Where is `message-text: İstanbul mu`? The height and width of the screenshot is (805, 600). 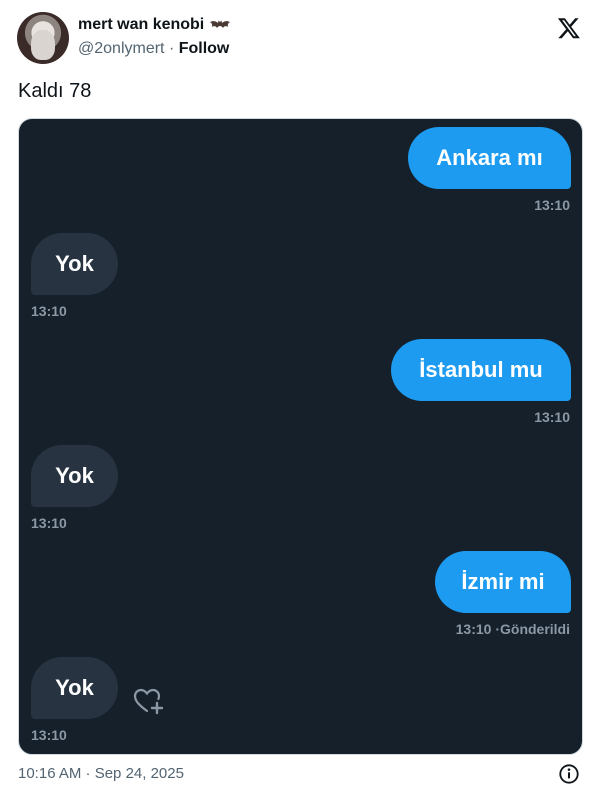 message-text: İstanbul mu is located at coordinates (481, 369).